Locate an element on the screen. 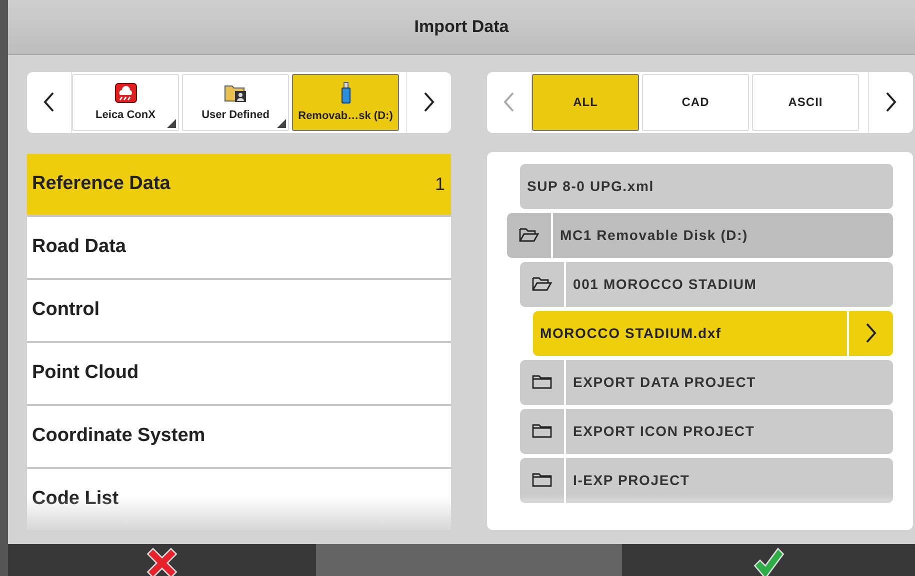  cloud-icon is located at coordinates (125, 93).